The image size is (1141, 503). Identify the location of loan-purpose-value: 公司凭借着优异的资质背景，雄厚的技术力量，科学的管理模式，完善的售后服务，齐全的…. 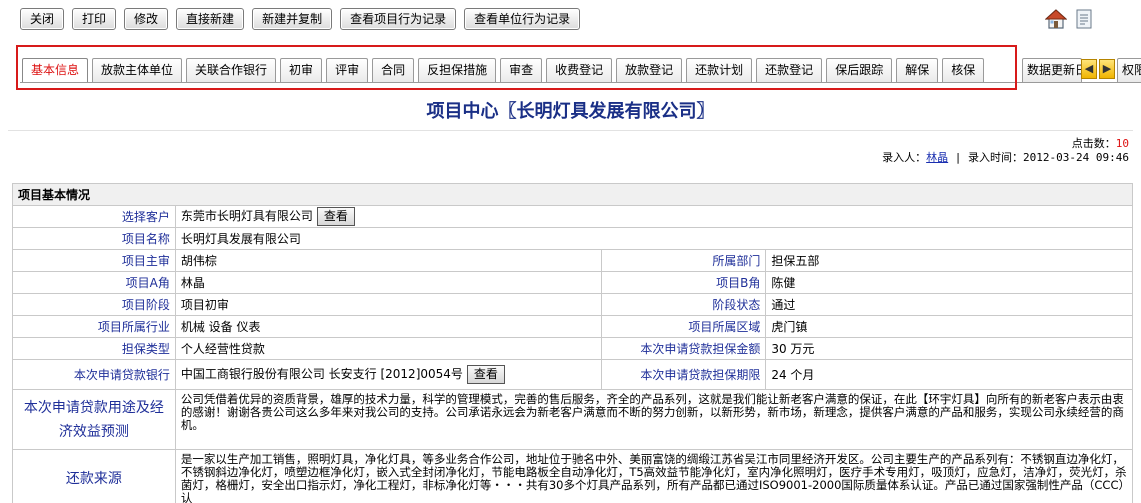
(654, 419).